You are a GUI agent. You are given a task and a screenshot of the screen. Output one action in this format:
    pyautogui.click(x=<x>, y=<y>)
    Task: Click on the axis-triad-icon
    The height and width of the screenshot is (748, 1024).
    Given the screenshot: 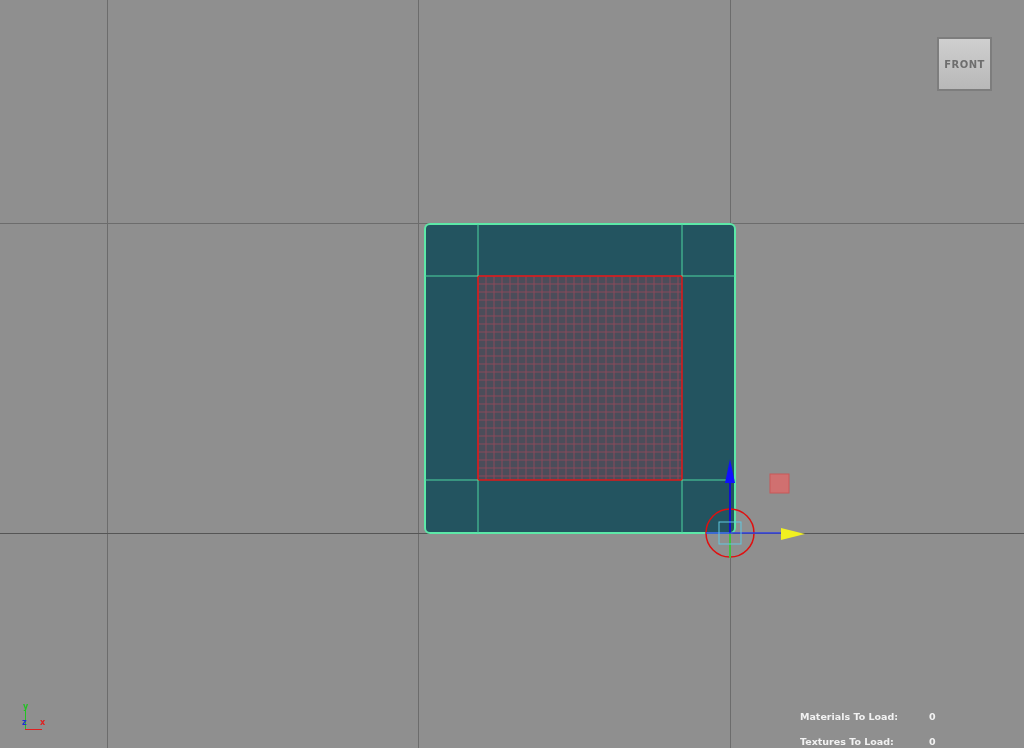 What is the action you would take?
    pyautogui.click(x=33, y=720)
    